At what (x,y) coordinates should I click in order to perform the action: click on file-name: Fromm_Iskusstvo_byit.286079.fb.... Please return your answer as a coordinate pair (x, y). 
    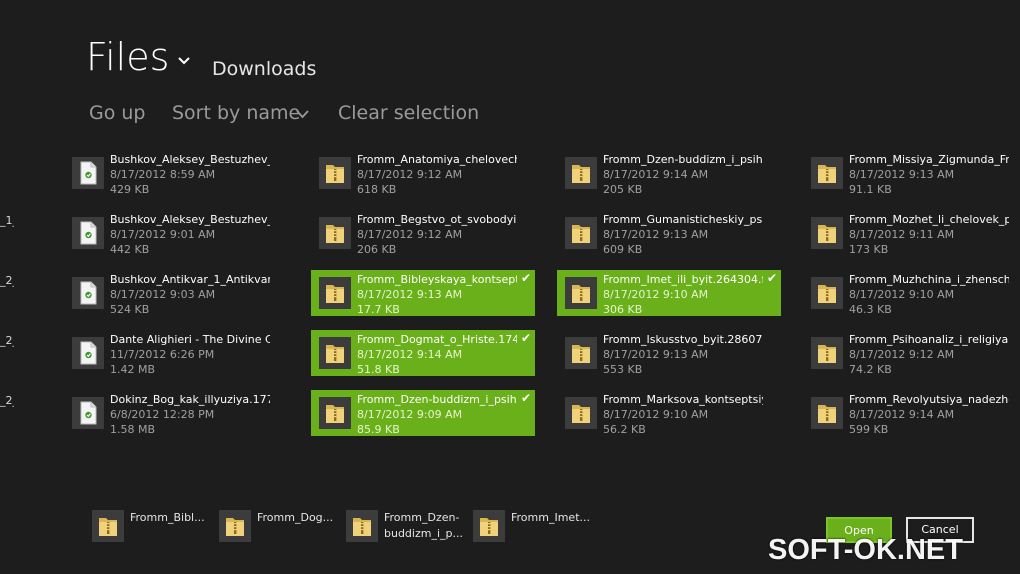
    Looking at the image, I should click on (683, 339).